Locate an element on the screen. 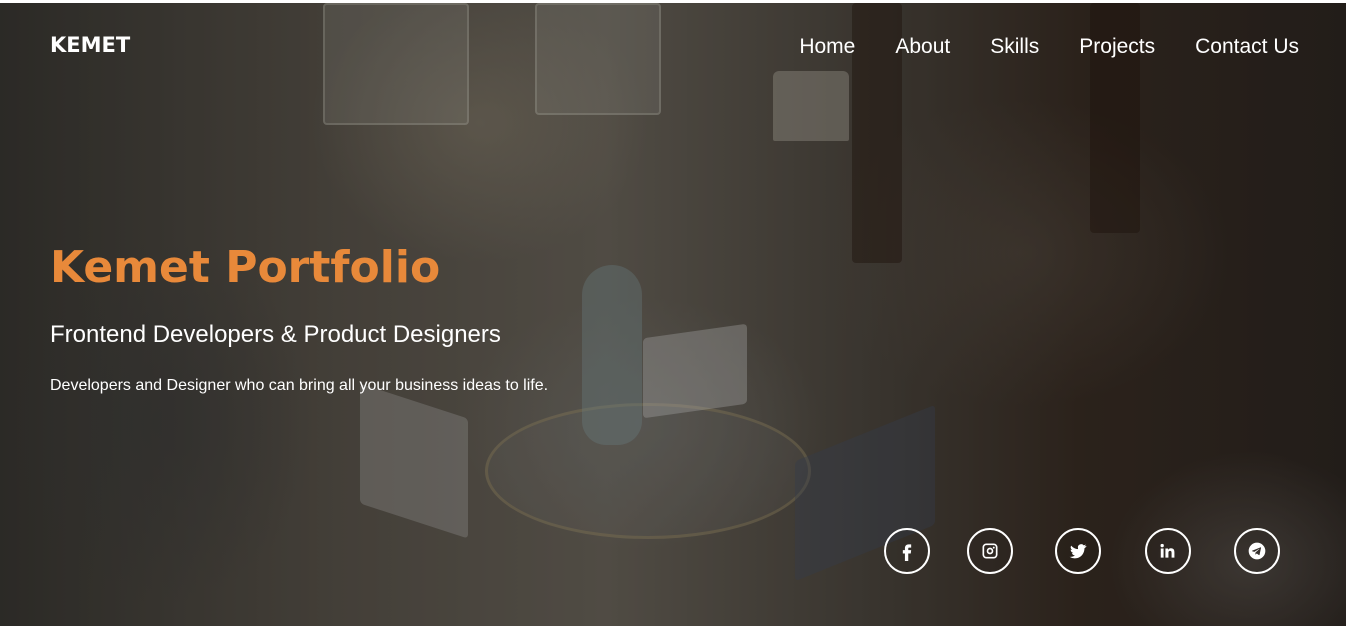 Image resolution: width=1346 pixels, height=626 pixels. twitter-icon is located at coordinates (1078, 551).